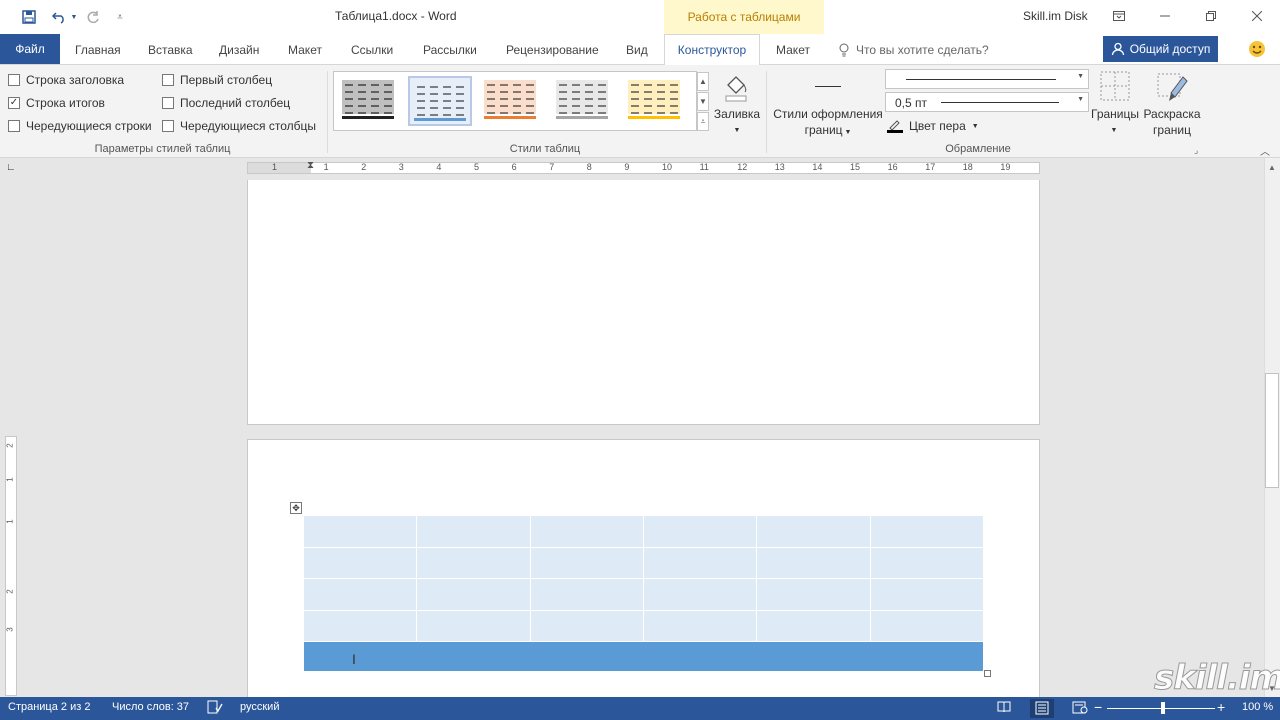 This screenshot has height=720, width=1280. What do you see at coordinates (93, 17) in the screenshot?
I see `redo-icon` at bounding box center [93, 17].